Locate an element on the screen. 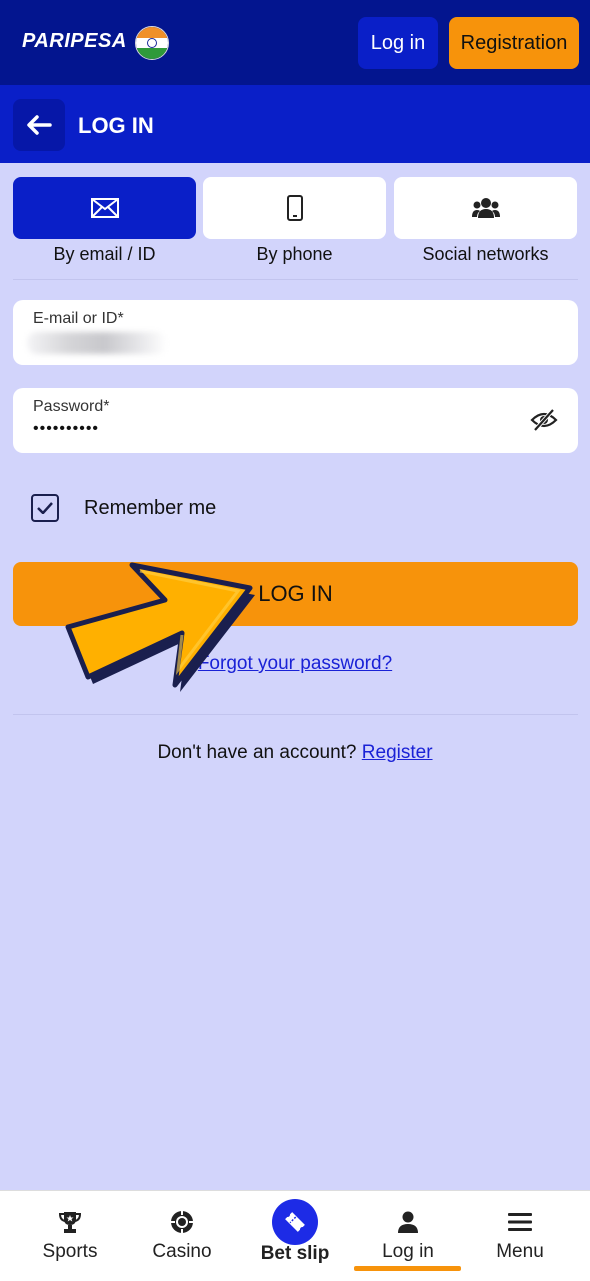 This screenshot has height=1281, width=590. user-icon is located at coordinates (408, 1222).